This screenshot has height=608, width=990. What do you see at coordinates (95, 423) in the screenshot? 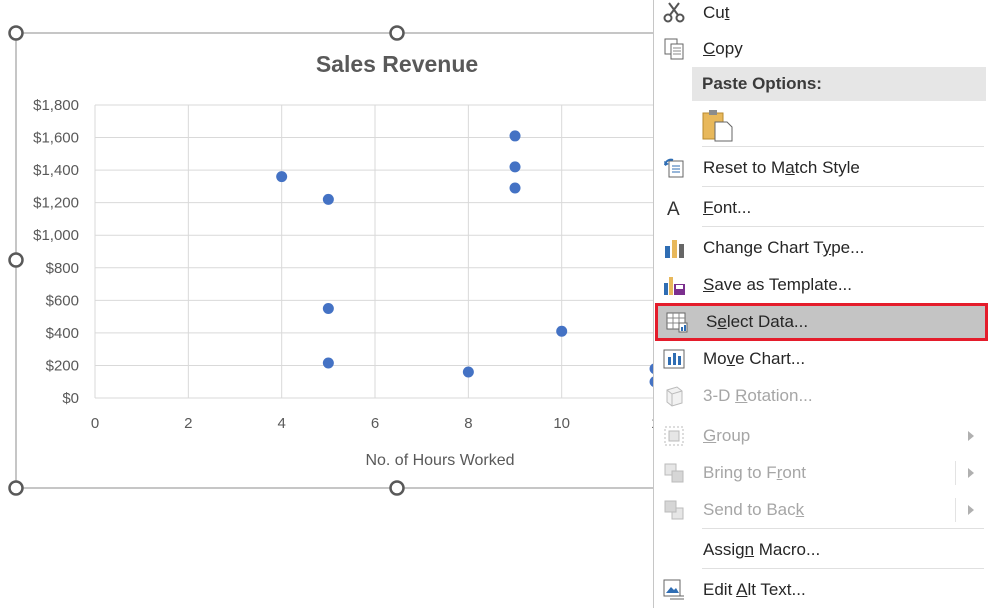
I see `x-tick-label: 0` at bounding box center [95, 423].